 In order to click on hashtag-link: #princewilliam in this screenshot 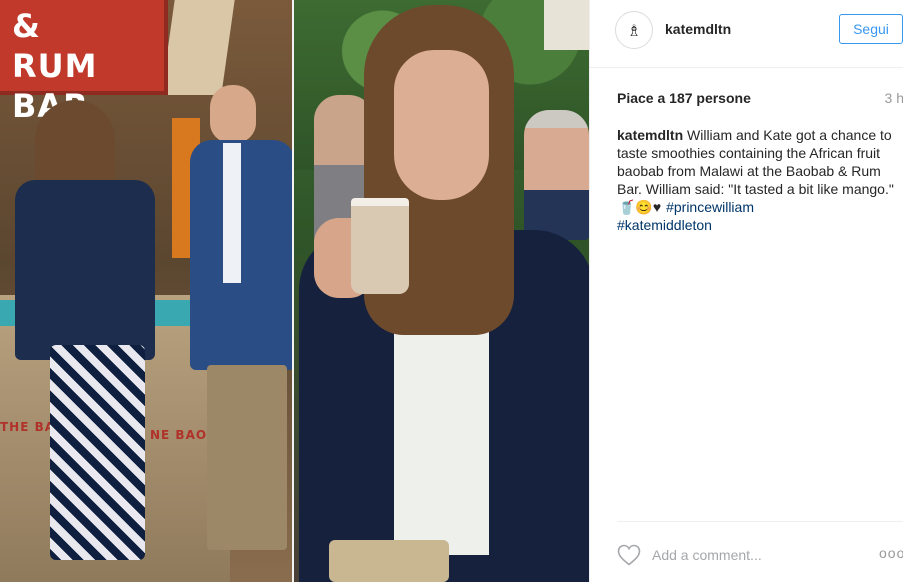, I will do `click(710, 207)`.